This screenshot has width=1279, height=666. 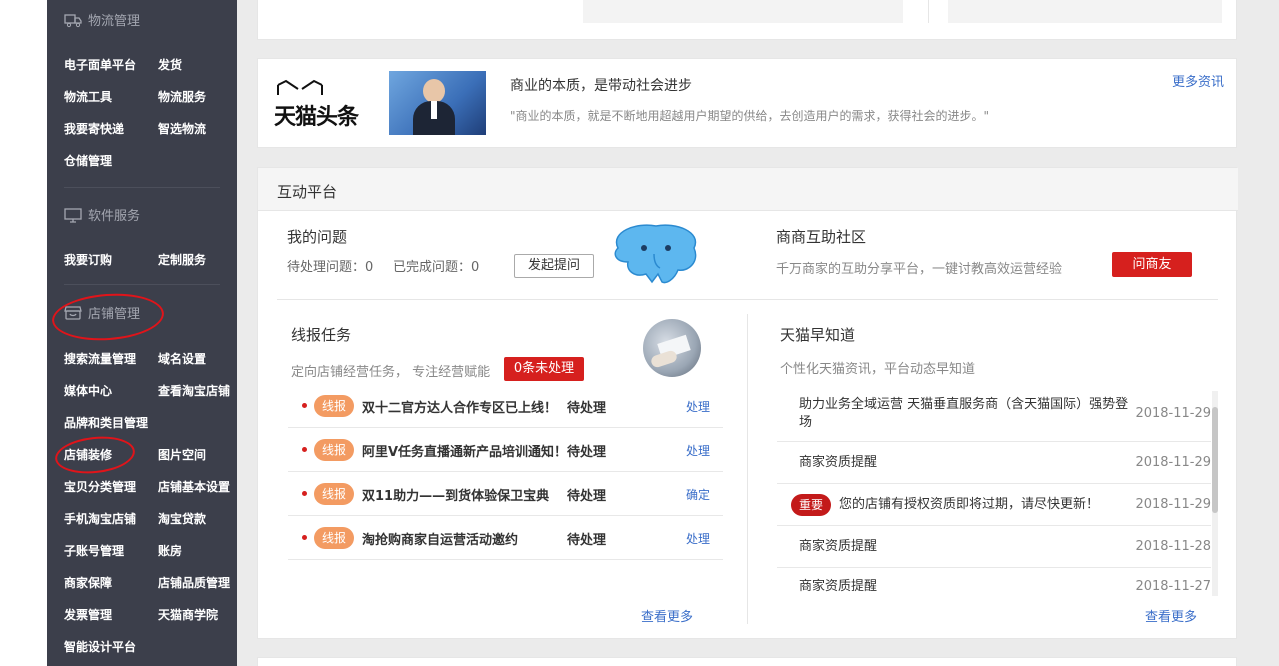 I want to click on sidebar-link: 发票管理, so click(x=88, y=614).